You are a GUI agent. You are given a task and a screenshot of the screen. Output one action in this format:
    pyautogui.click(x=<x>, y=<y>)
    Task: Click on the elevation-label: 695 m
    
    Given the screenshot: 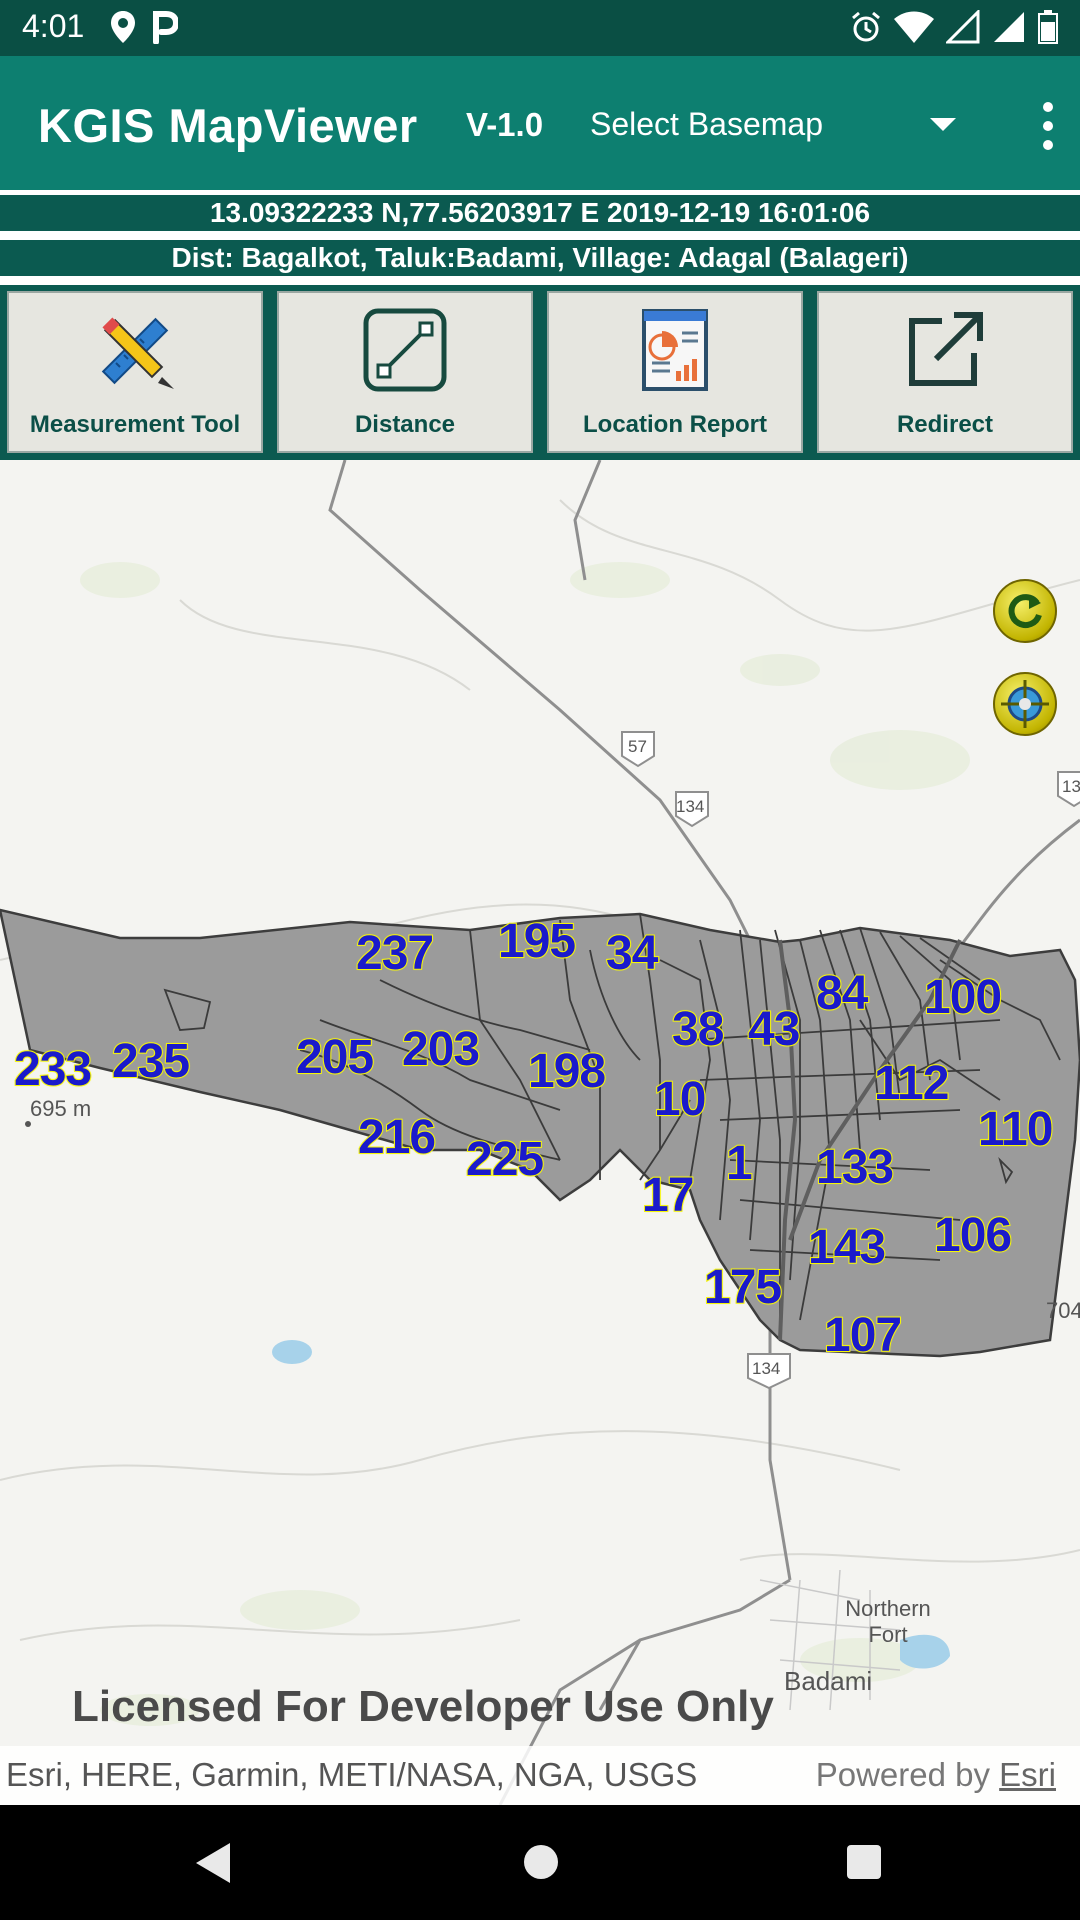 What is the action you would take?
    pyautogui.click(x=61, y=1108)
    